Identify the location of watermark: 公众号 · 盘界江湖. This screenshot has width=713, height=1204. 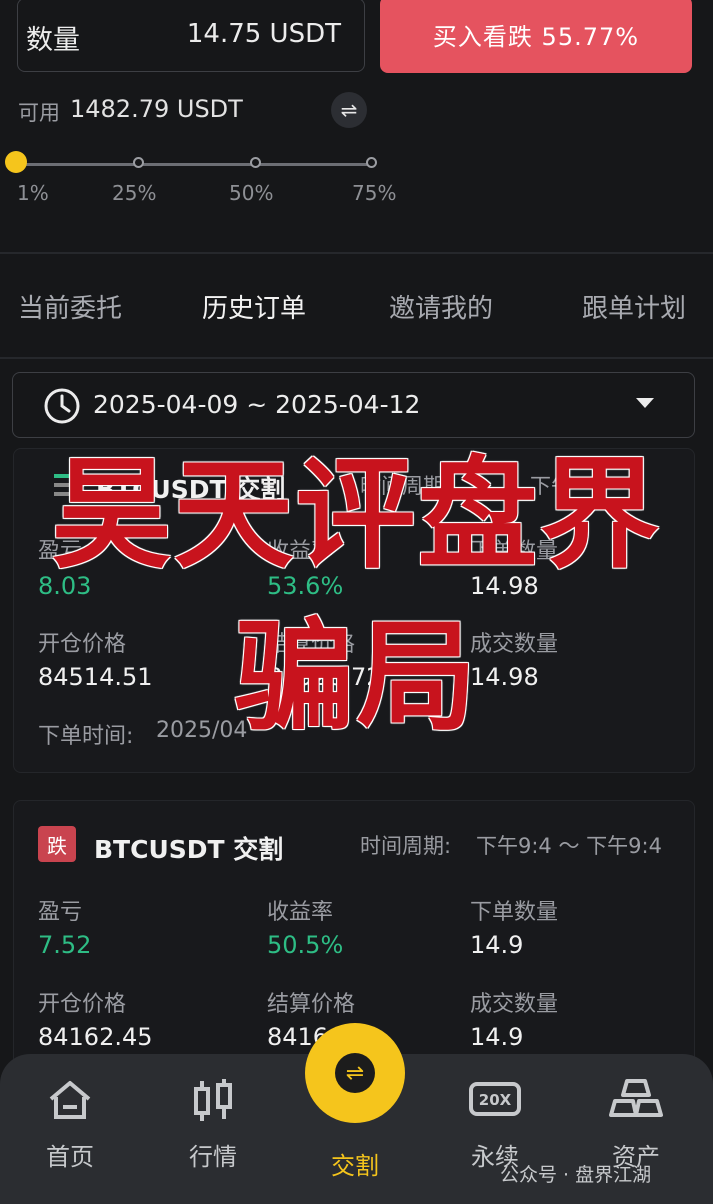
(576, 1175).